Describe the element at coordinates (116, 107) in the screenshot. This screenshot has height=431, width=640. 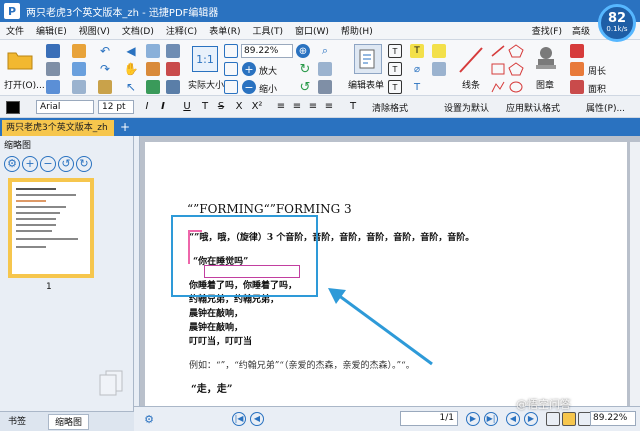
I see `font-size-select: 12 pt` at that location.